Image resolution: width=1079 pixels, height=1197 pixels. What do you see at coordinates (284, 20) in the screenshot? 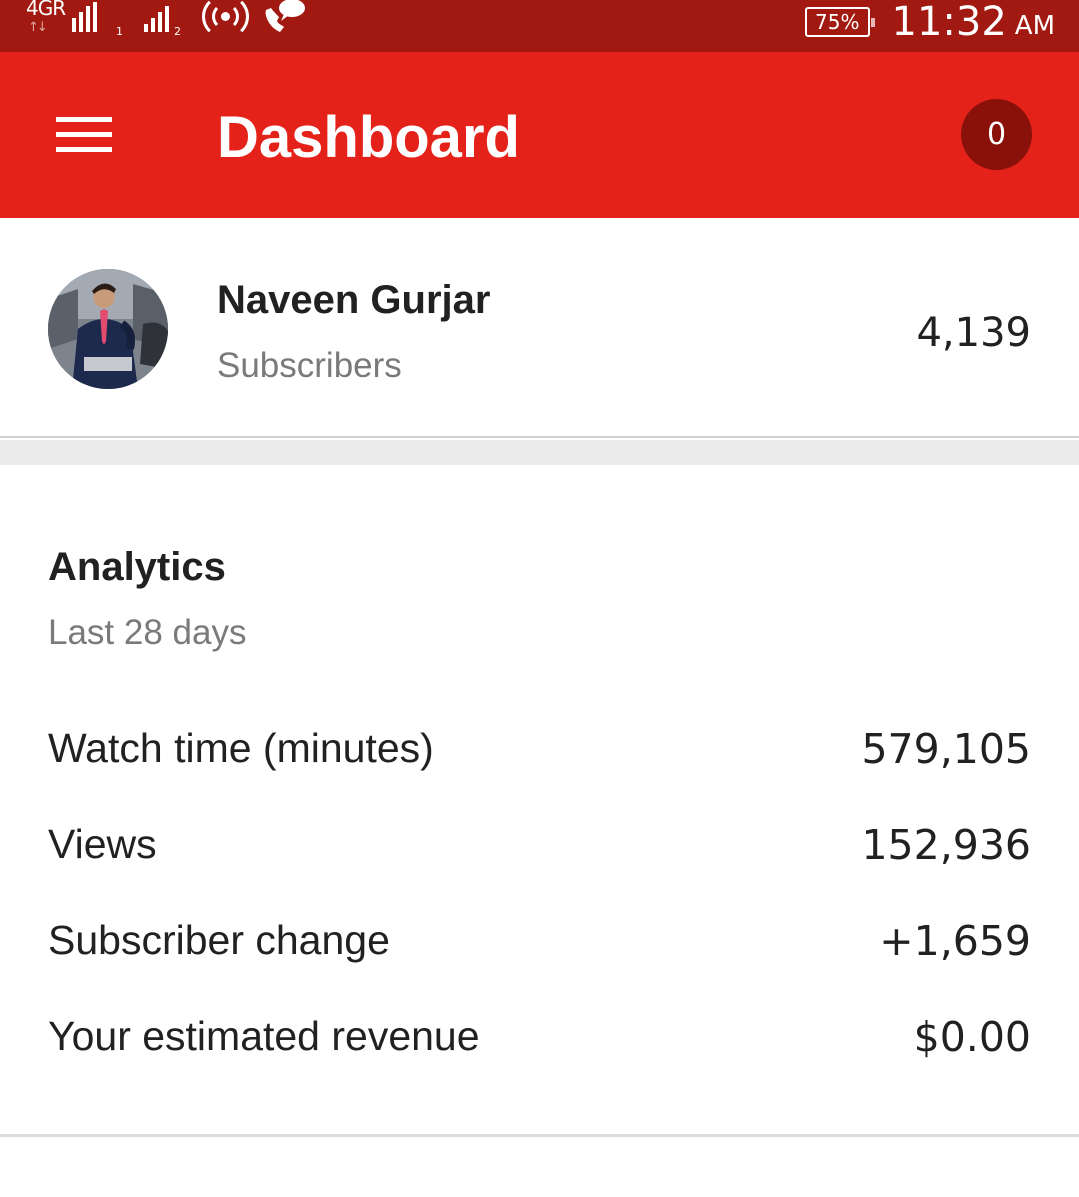
I see `wifi-calling-icon` at bounding box center [284, 20].